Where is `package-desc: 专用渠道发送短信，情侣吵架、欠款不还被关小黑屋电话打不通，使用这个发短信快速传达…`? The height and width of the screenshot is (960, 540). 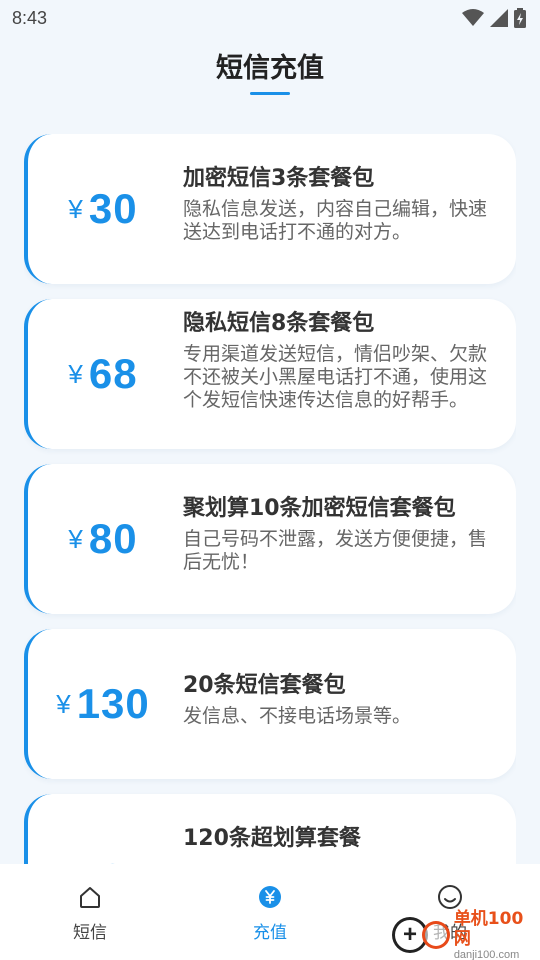
package-desc: 专用渠道发送短信，情侣吵架、欠款不还被关小黑屋电话打不通，使用这个发短信快速传达… is located at coordinates (335, 377).